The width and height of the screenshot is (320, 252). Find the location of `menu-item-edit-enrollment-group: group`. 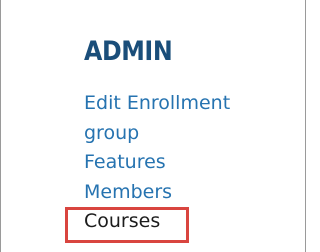

menu-item-edit-enrollment-group: group is located at coordinates (189, 134).